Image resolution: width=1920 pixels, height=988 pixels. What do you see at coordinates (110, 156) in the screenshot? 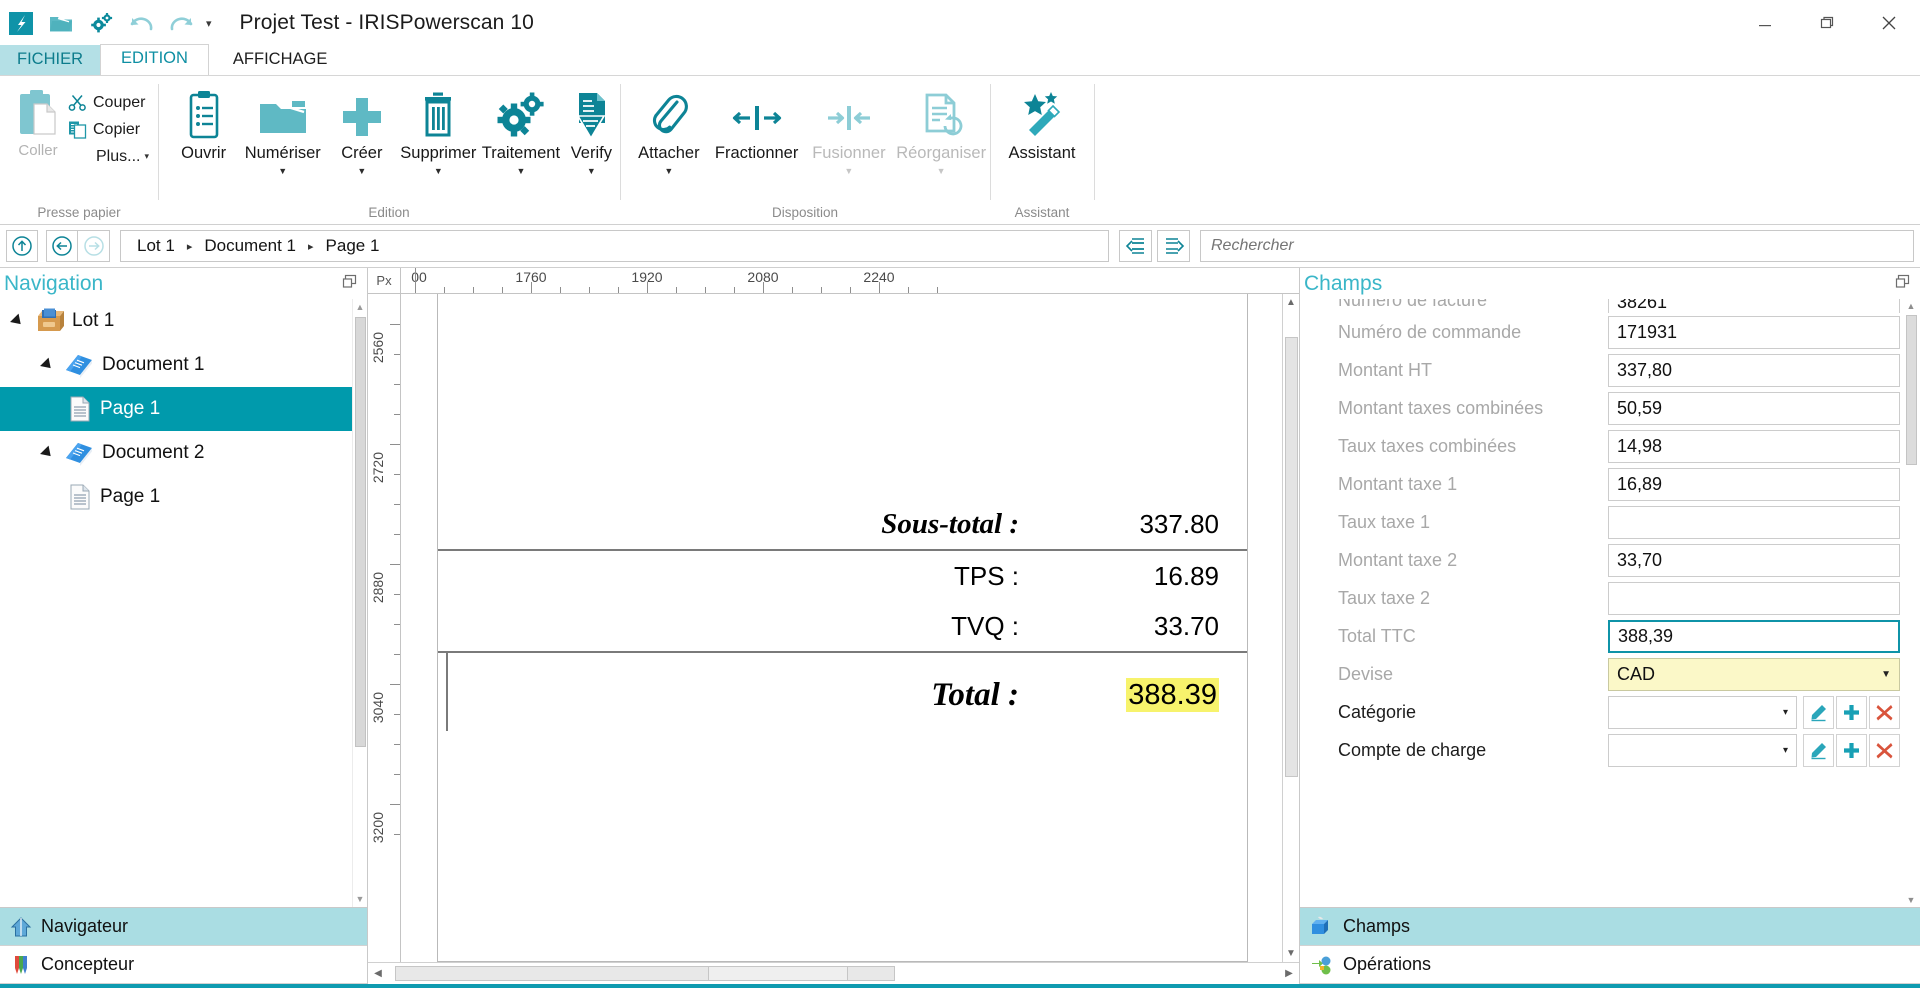
I see `more-button: Plus... ▾` at bounding box center [110, 156].